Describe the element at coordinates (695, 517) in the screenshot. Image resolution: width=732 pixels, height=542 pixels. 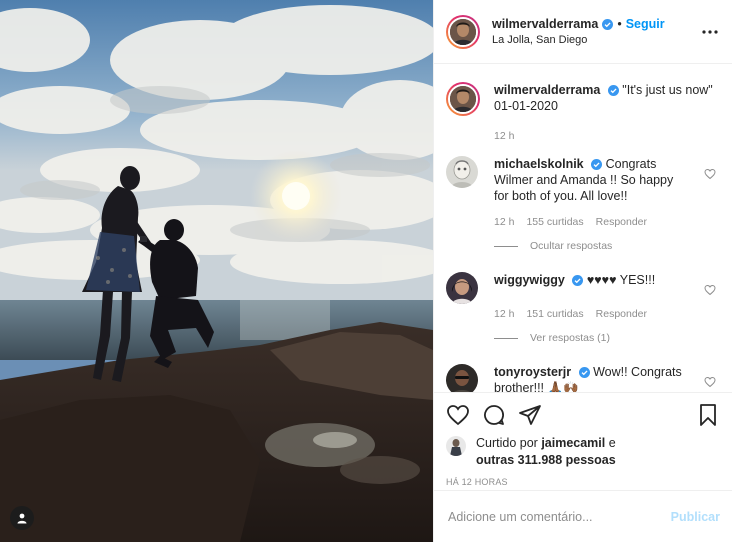
I see `publish-button: Publicar` at that location.